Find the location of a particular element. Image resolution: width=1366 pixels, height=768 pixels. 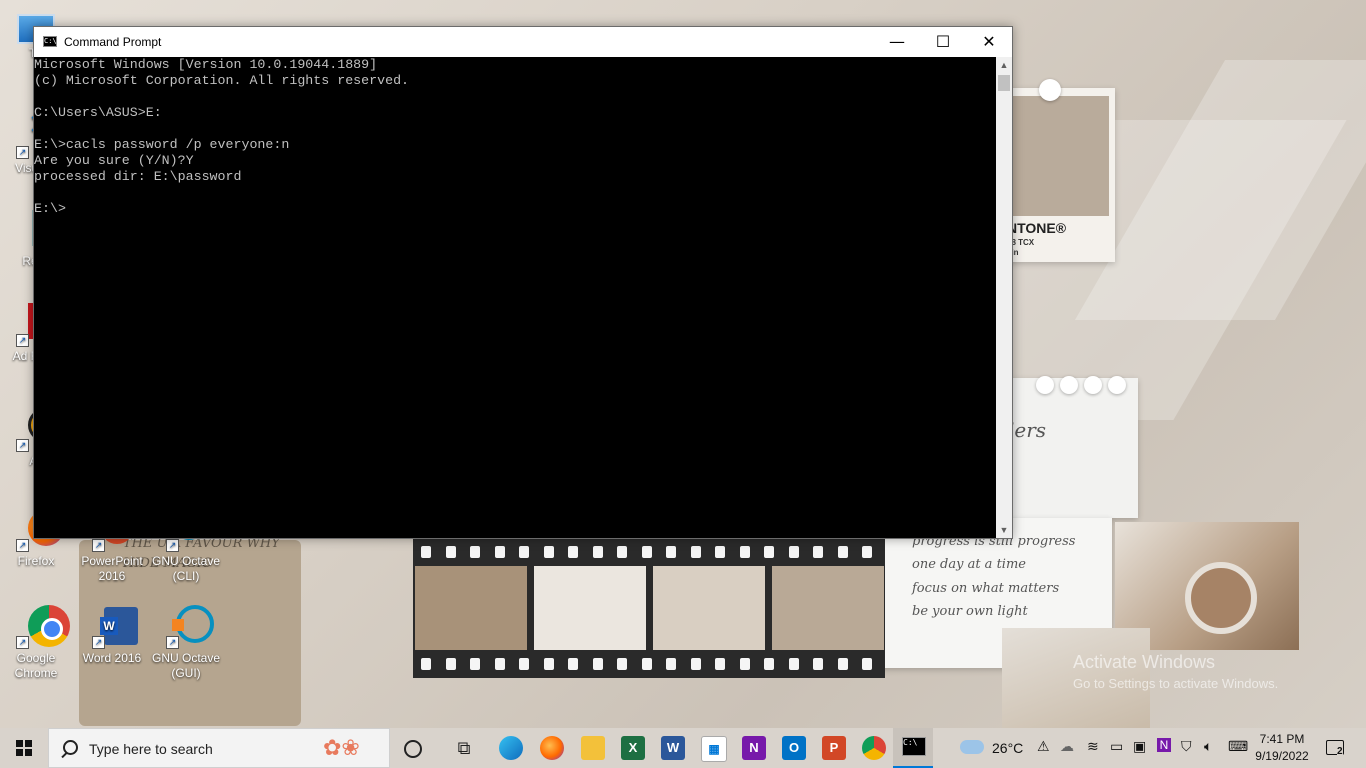

powerpoint-icon: P is located at coordinates (834, 748).